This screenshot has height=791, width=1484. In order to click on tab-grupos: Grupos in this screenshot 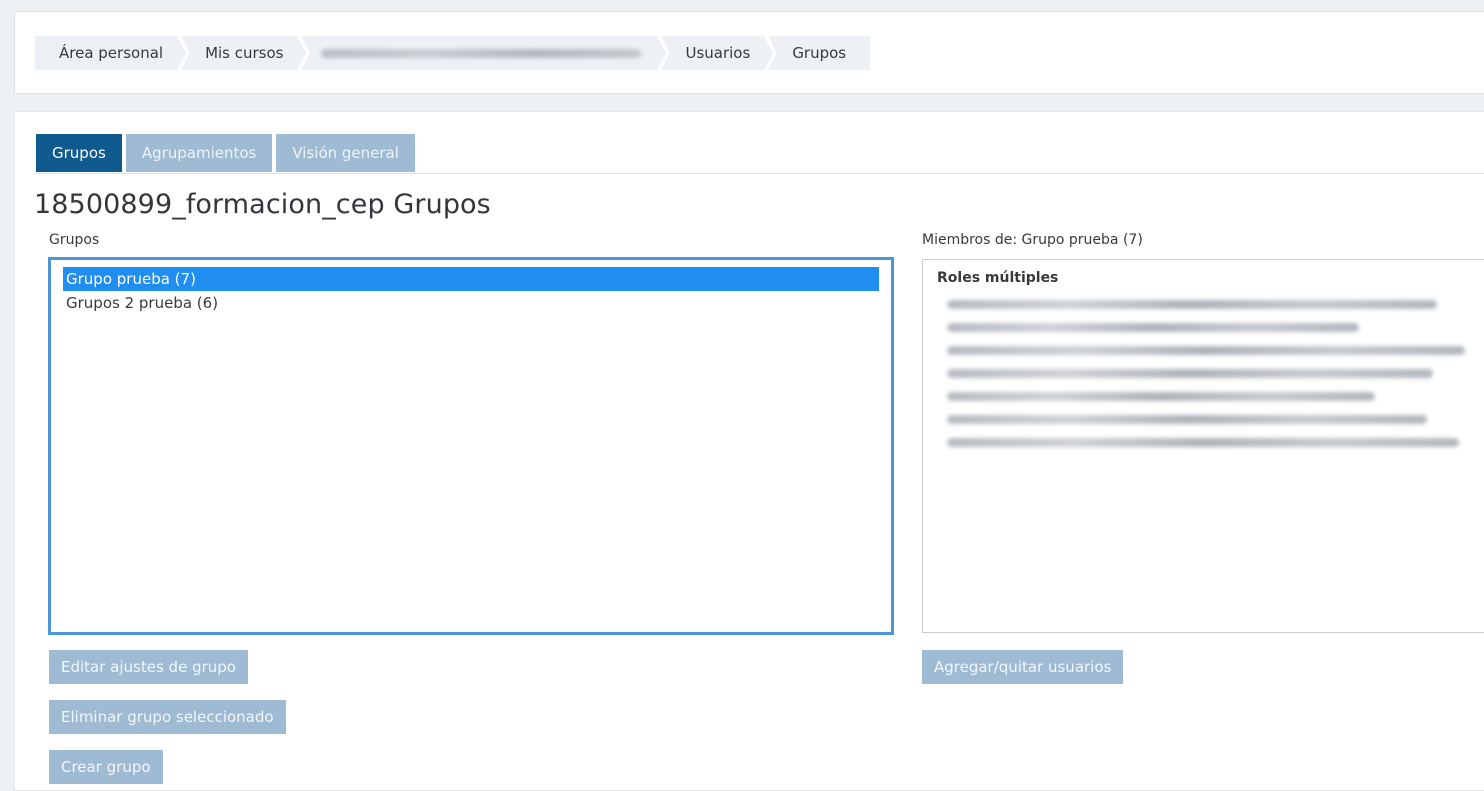, I will do `click(79, 153)`.